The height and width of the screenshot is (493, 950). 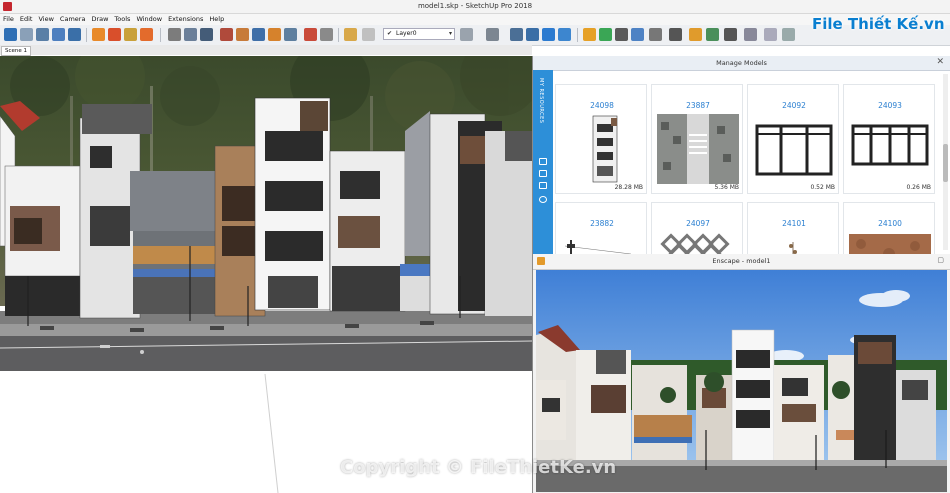 I want to click on enscape-title-bar: Enscape - model1 ▢, so click(x=741, y=262).